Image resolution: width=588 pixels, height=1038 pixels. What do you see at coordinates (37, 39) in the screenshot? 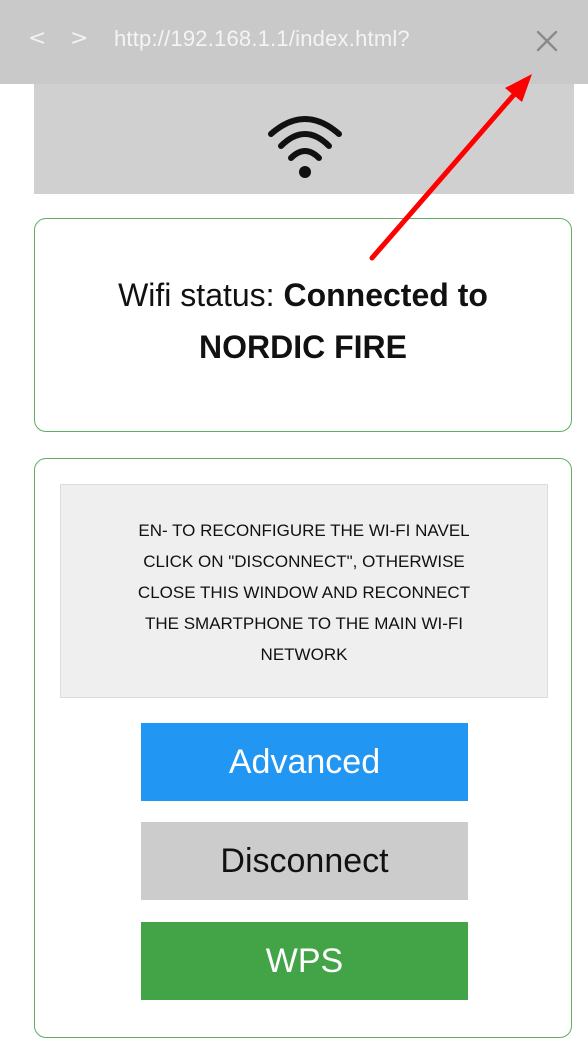
I see `chevron-left-icon: <` at bounding box center [37, 39].